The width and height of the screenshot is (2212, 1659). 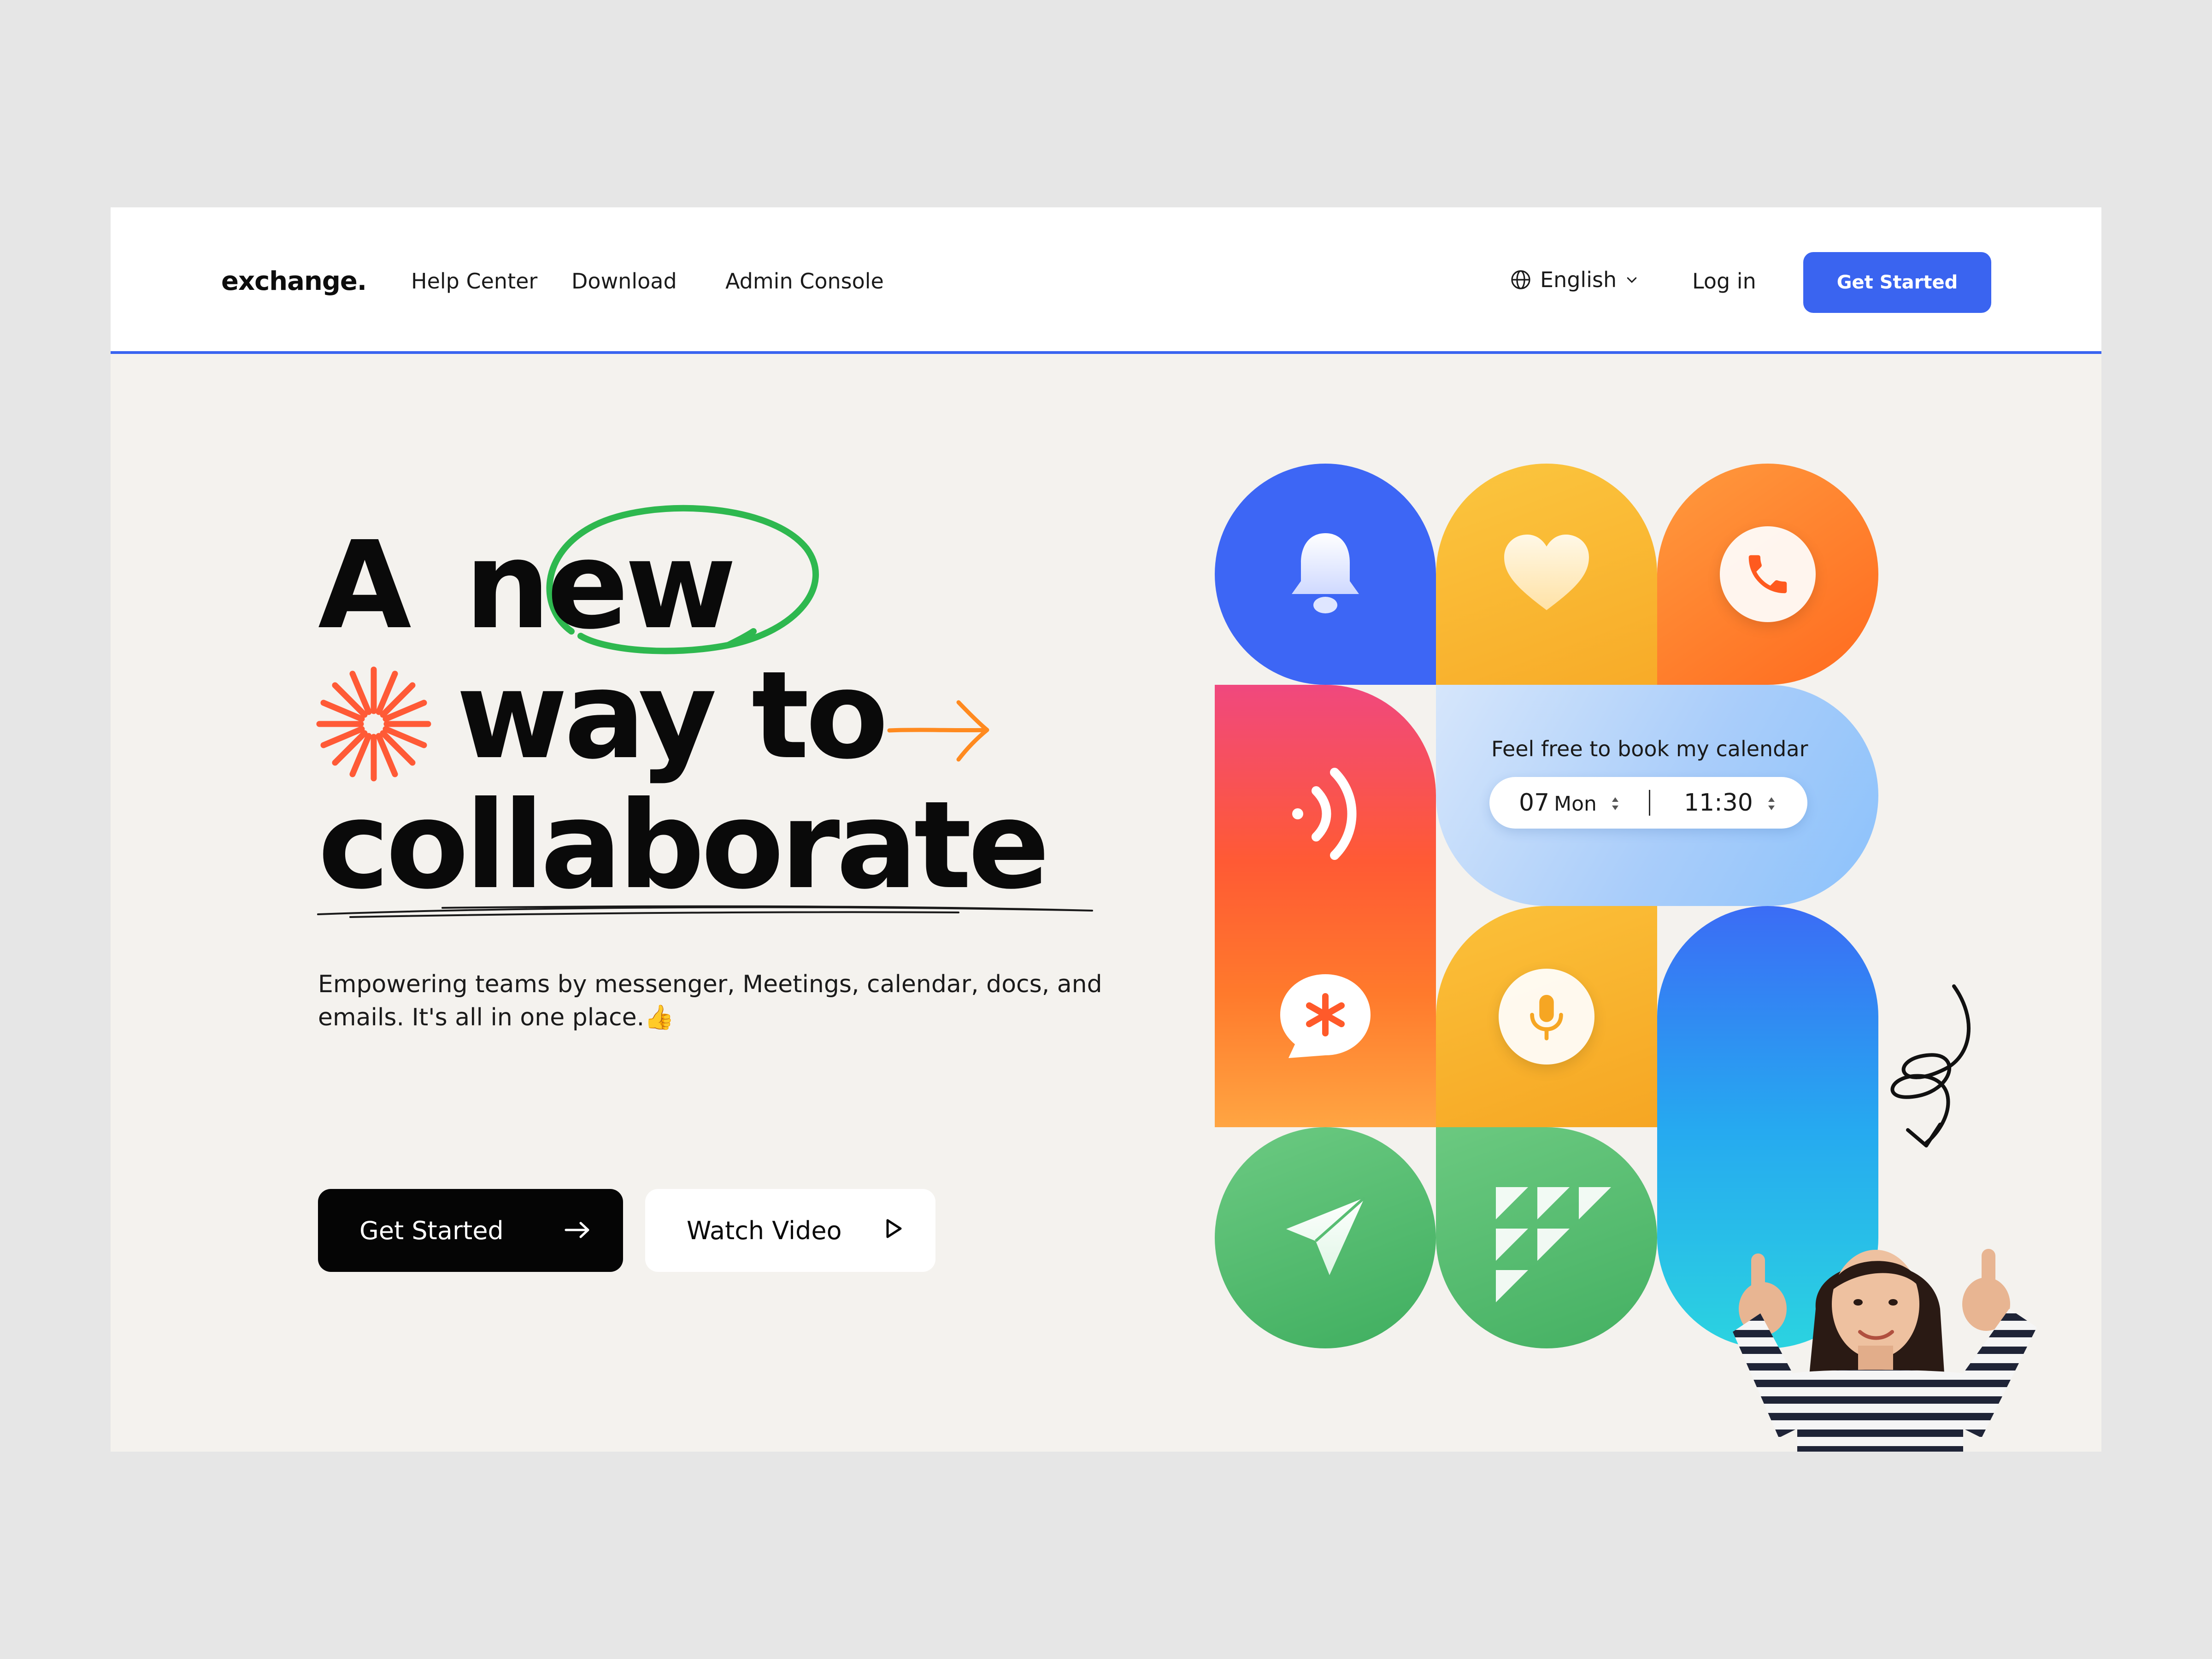 I want to click on nav-link-help-center: Help Center, so click(x=474, y=281).